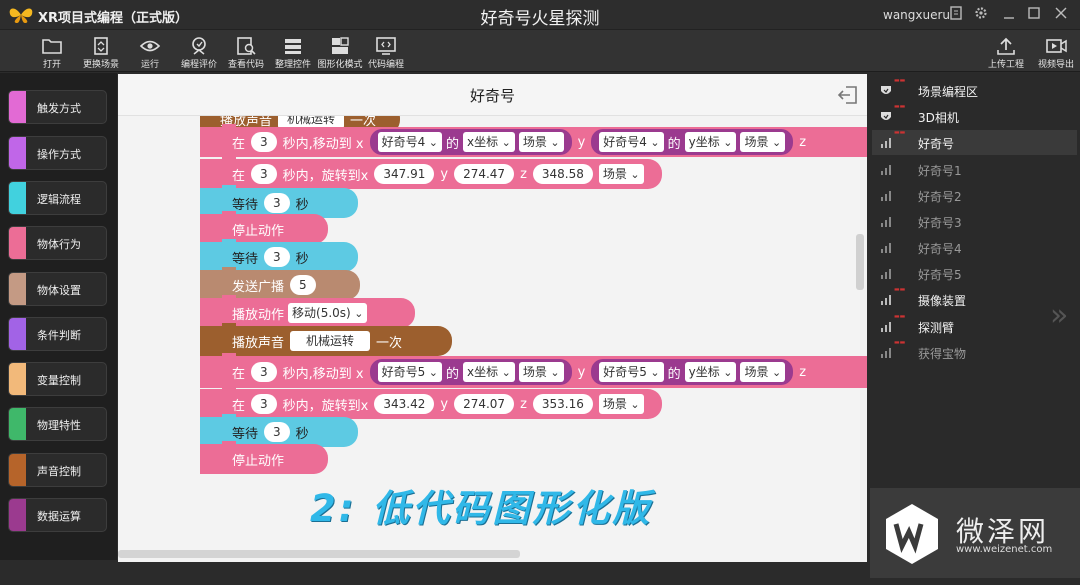  Describe the element at coordinates (52, 52) in the screenshot. I see `open-button: 打开` at that location.